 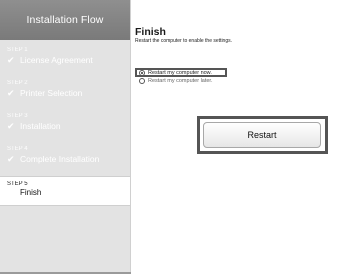 What do you see at coordinates (180, 81) in the screenshot?
I see `restart-later-label: Restart my computer later.` at bounding box center [180, 81].